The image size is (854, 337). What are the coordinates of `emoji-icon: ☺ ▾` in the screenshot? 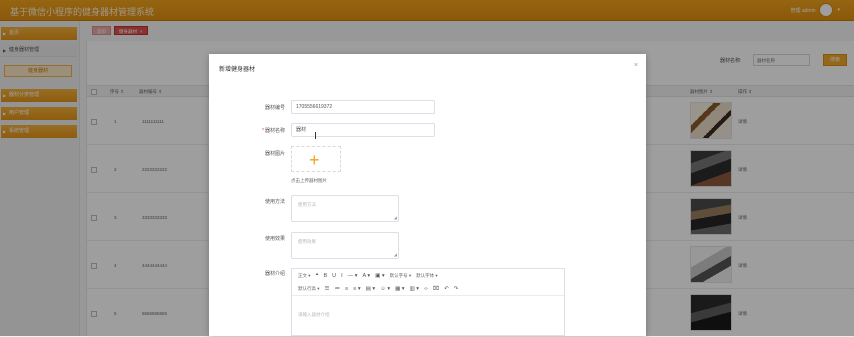 It's located at (385, 289).